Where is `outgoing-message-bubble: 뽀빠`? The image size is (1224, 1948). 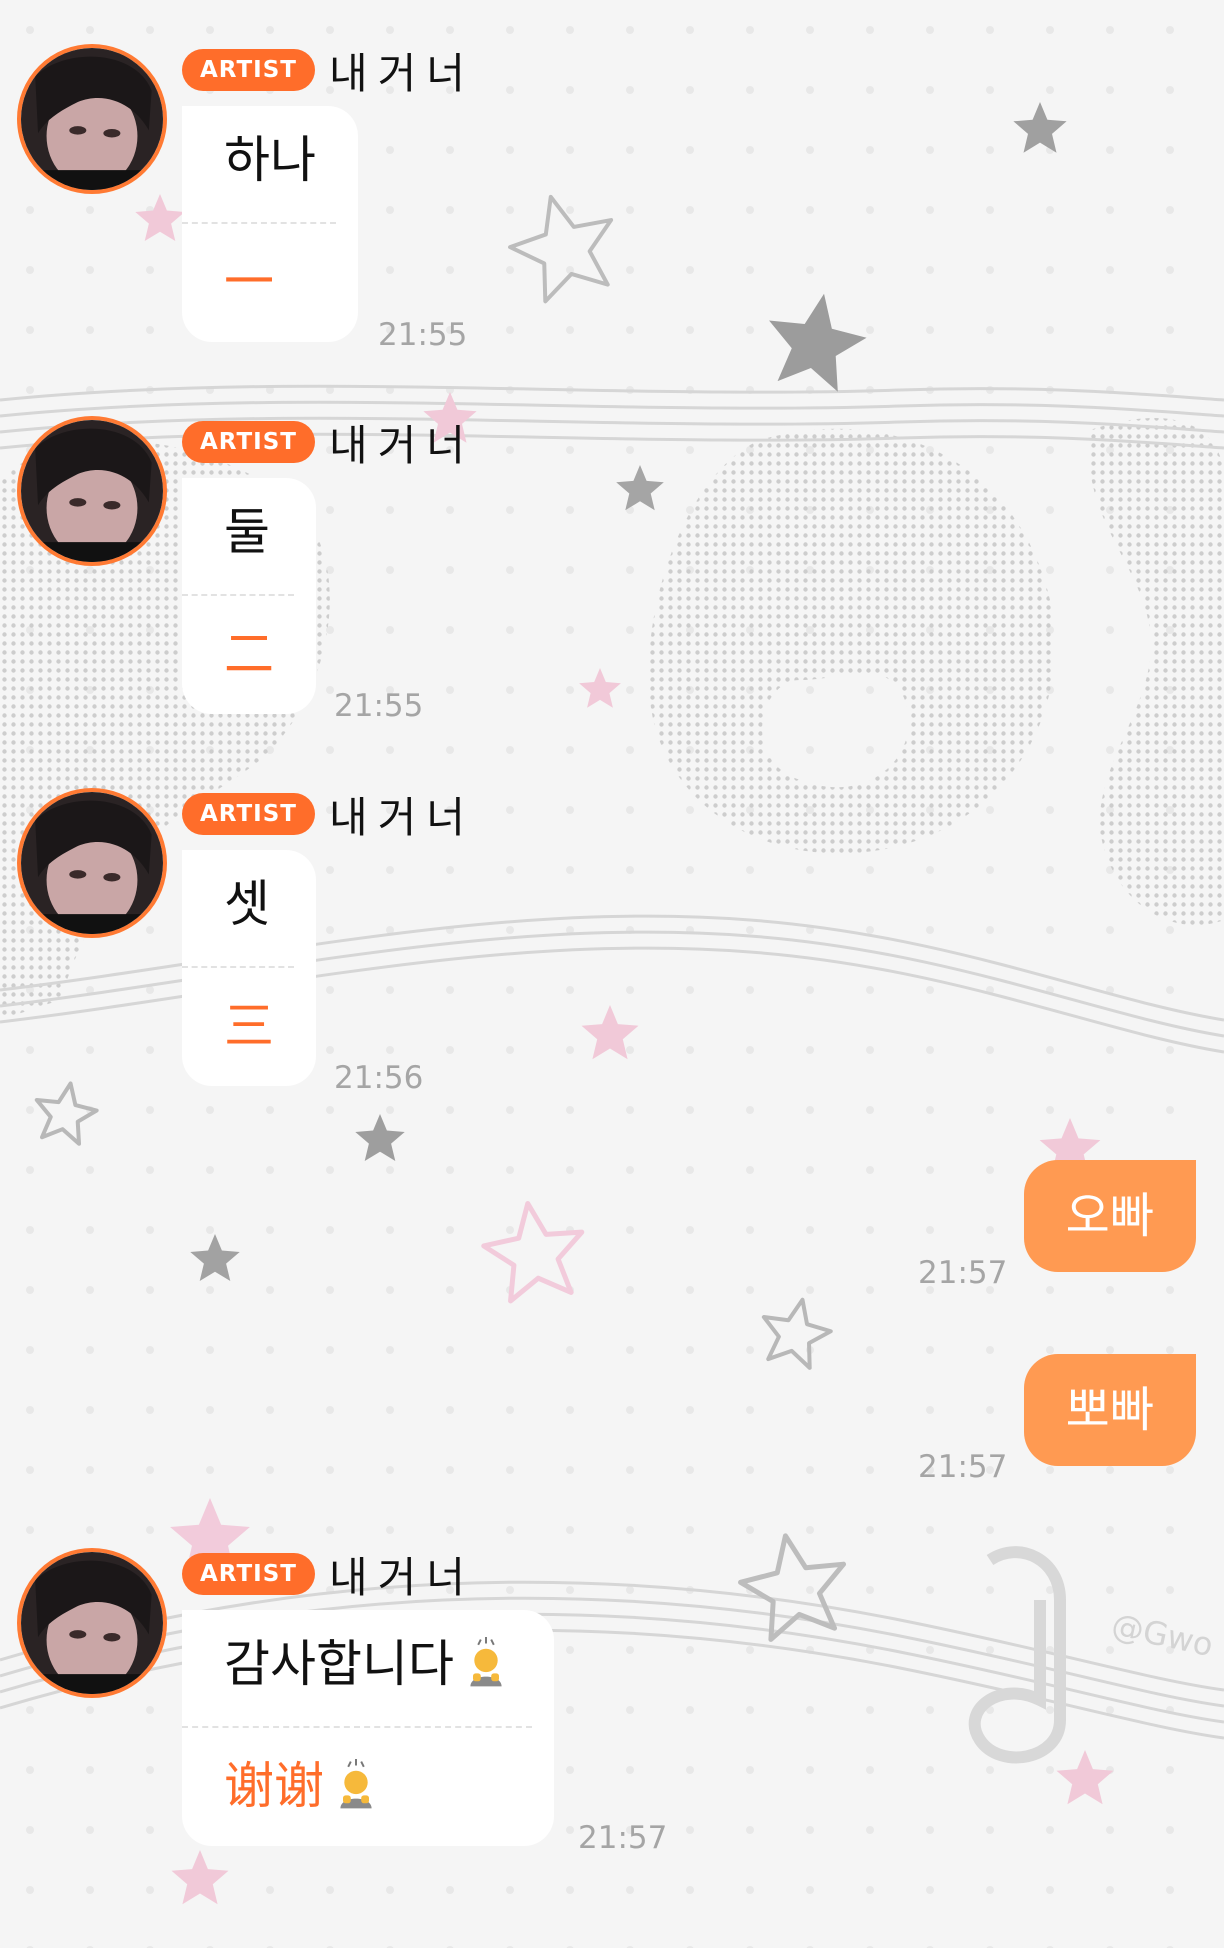 outgoing-message-bubble: 뽀빠 is located at coordinates (1109, 1410).